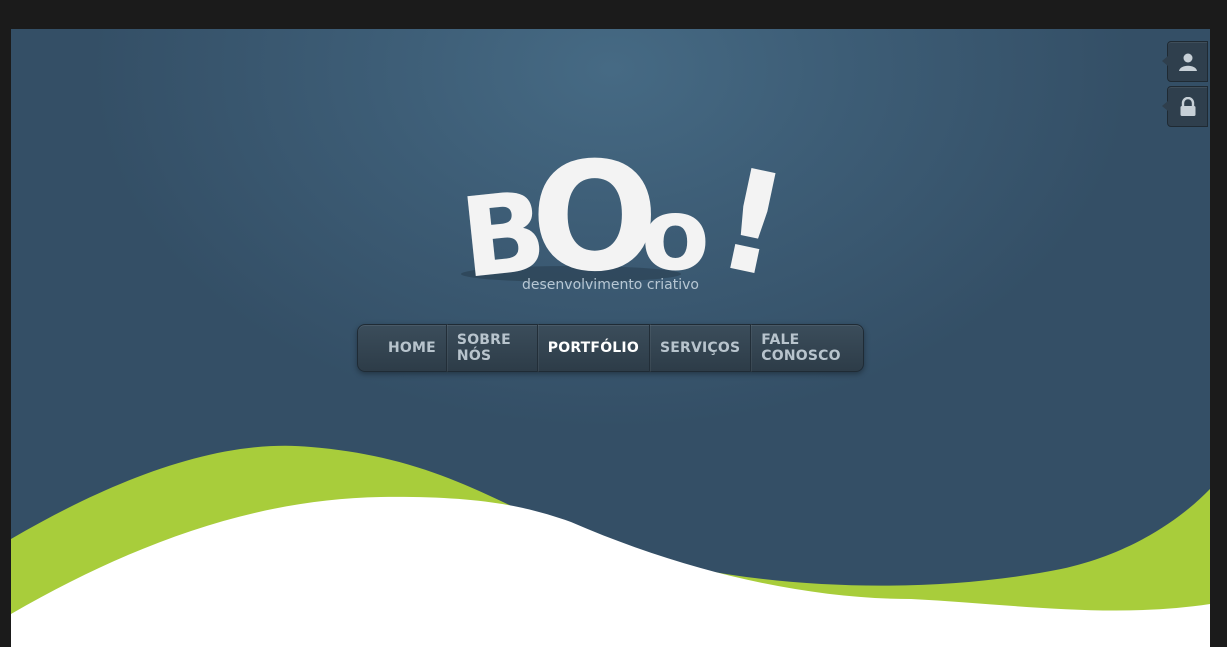 This screenshot has width=1227, height=647. What do you see at coordinates (675, 234) in the screenshot?
I see `svg-text: o` at bounding box center [675, 234].